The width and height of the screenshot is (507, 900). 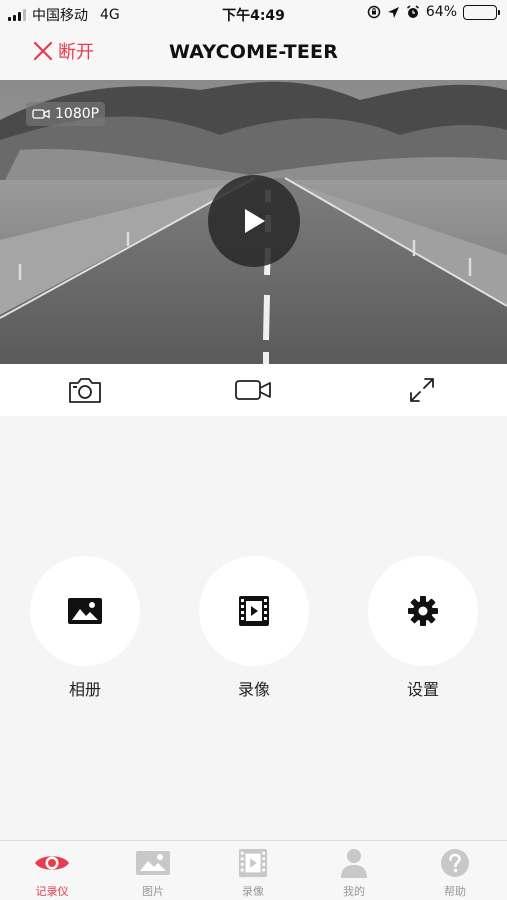 I want to click on tab-help: 帮助, so click(x=455, y=873).